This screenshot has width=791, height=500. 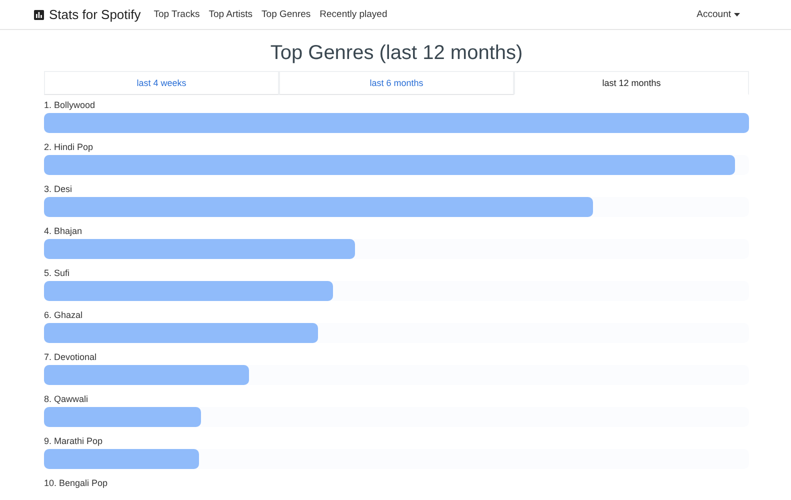 What do you see at coordinates (87, 14) in the screenshot?
I see `brand: Stats for Spotify` at bounding box center [87, 14].